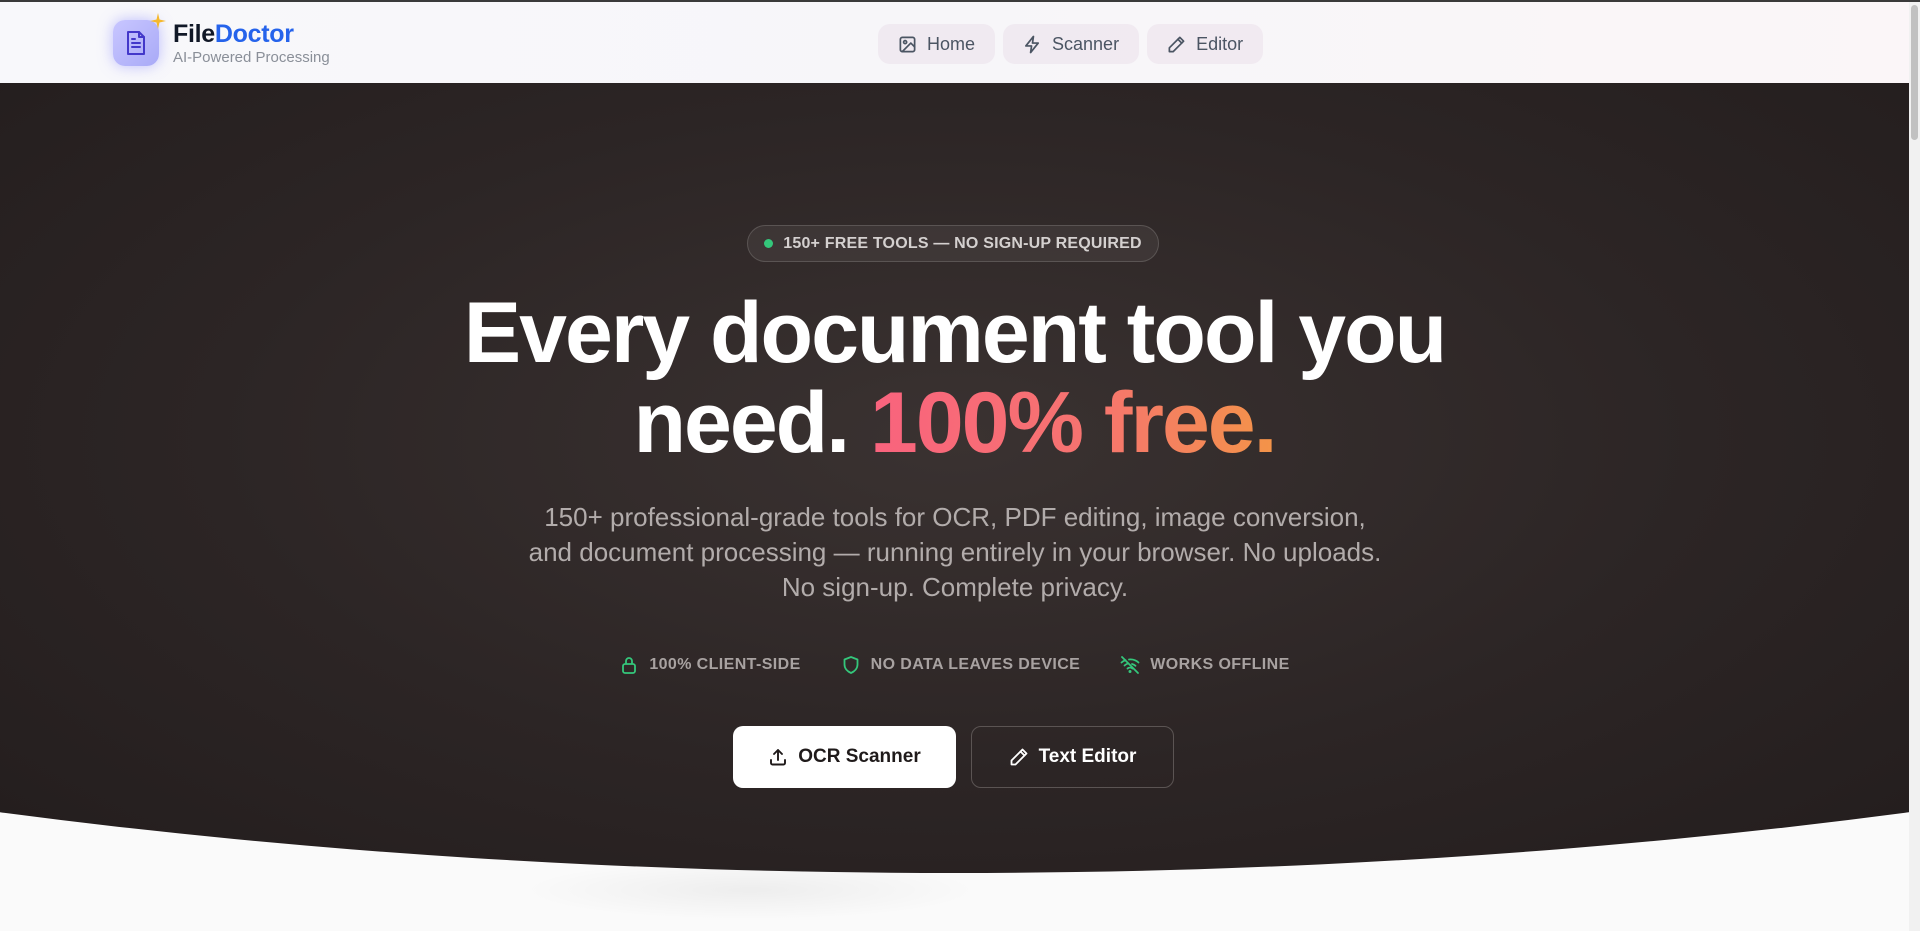 The width and height of the screenshot is (1920, 931). Describe the element at coordinates (725, 664) in the screenshot. I see `feature-label: 100% CLIENT-SIDE` at that location.